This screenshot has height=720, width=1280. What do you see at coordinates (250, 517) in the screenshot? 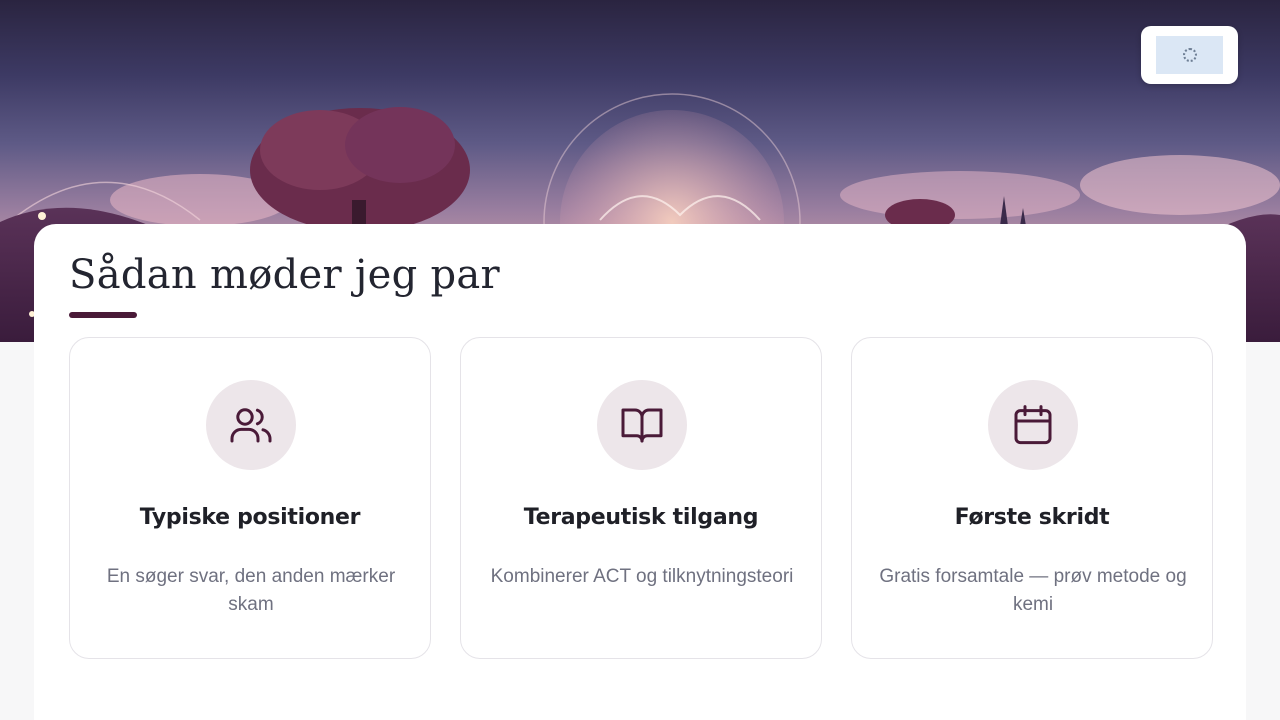
I see `card-title: Typiske positioner` at bounding box center [250, 517].